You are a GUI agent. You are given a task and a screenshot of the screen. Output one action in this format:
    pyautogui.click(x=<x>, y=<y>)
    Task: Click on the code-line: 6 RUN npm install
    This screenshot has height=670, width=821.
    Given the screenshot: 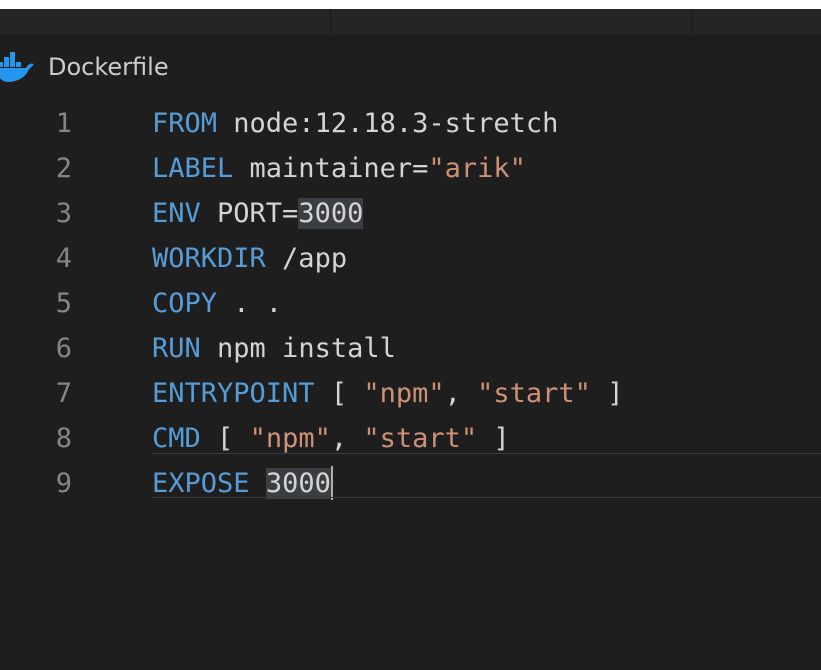 What is the action you would take?
    pyautogui.click(x=410, y=348)
    